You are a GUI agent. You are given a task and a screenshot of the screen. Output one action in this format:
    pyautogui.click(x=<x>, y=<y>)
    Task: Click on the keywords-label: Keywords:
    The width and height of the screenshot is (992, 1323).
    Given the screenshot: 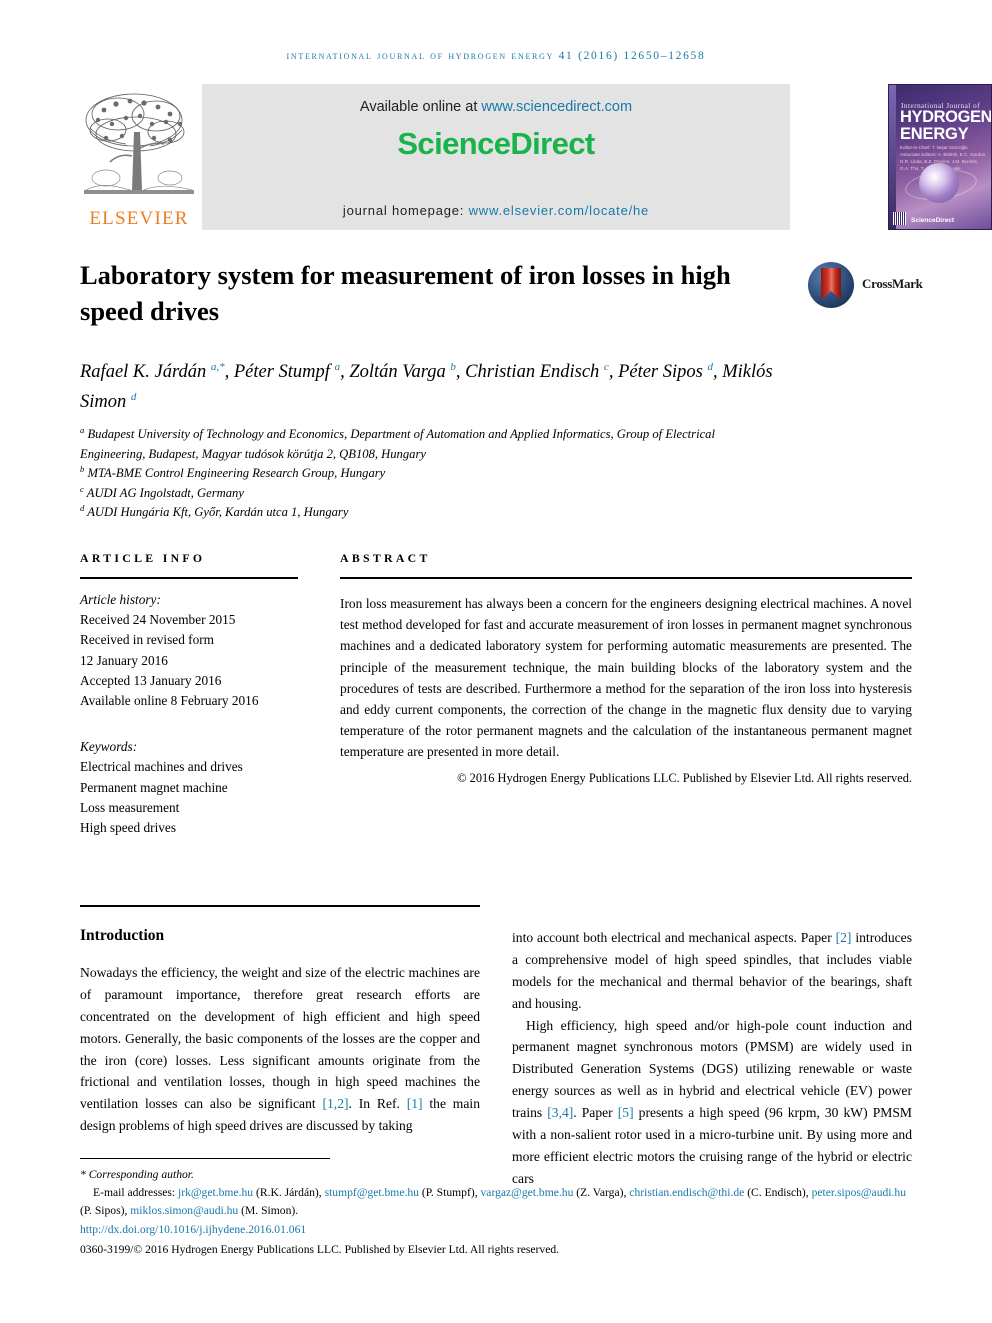 What is the action you would take?
    pyautogui.click(x=109, y=747)
    